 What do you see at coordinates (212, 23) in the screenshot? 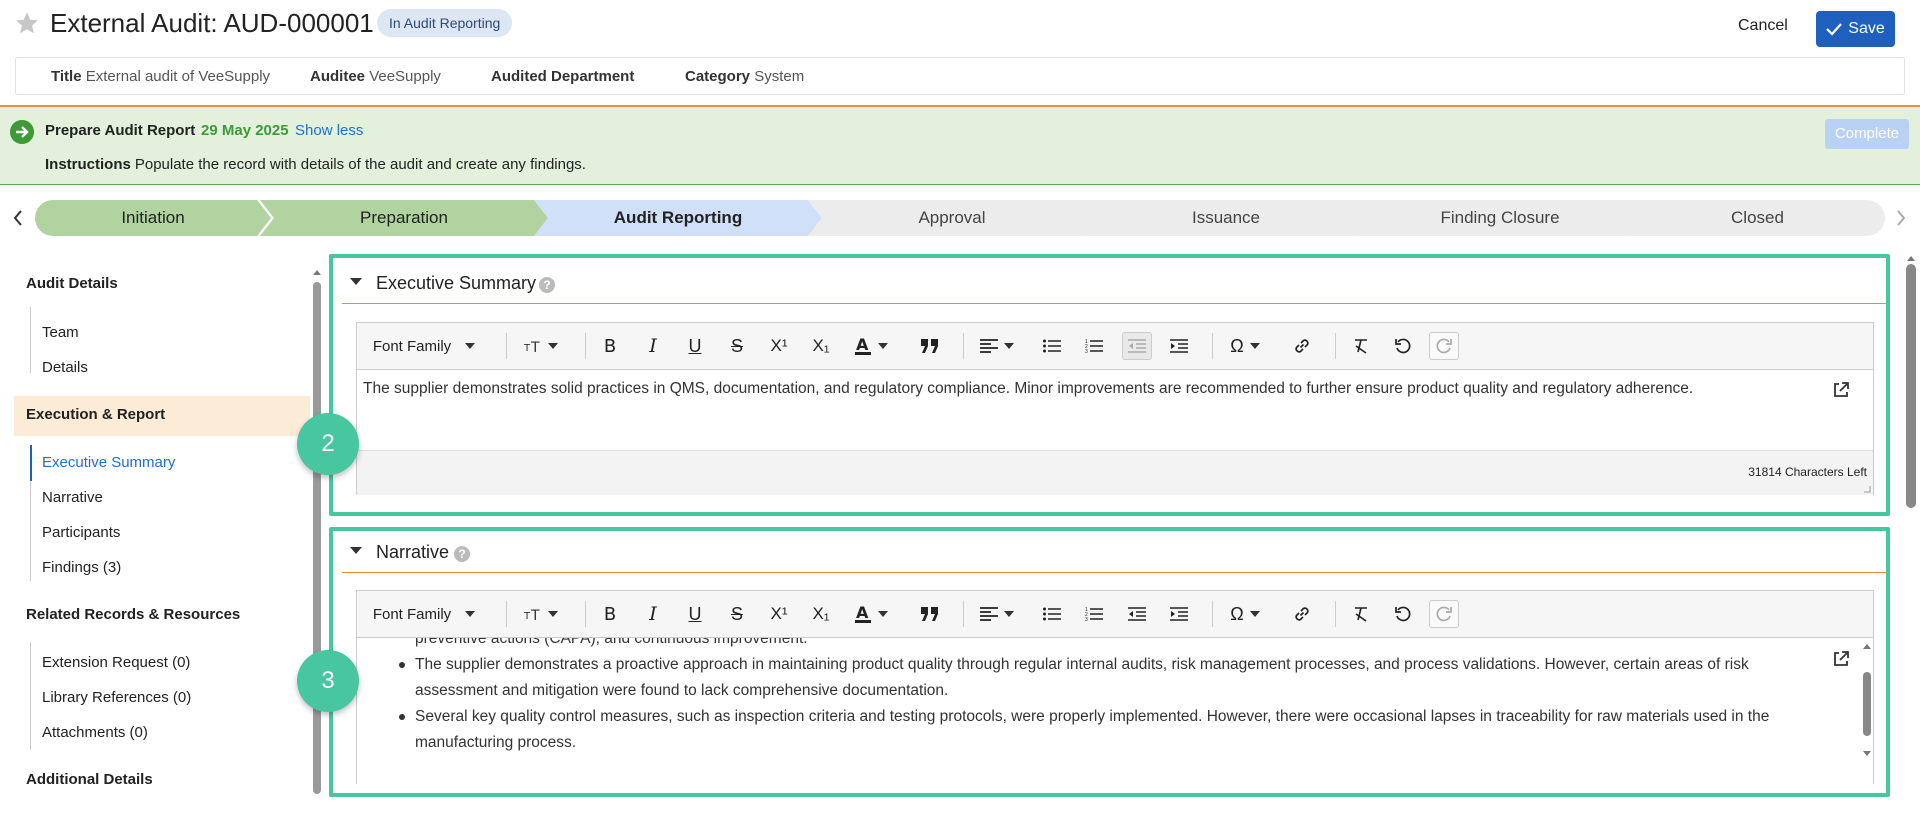
I see `page-title: External Audit: AUD-000001` at bounding box center [212, 23].